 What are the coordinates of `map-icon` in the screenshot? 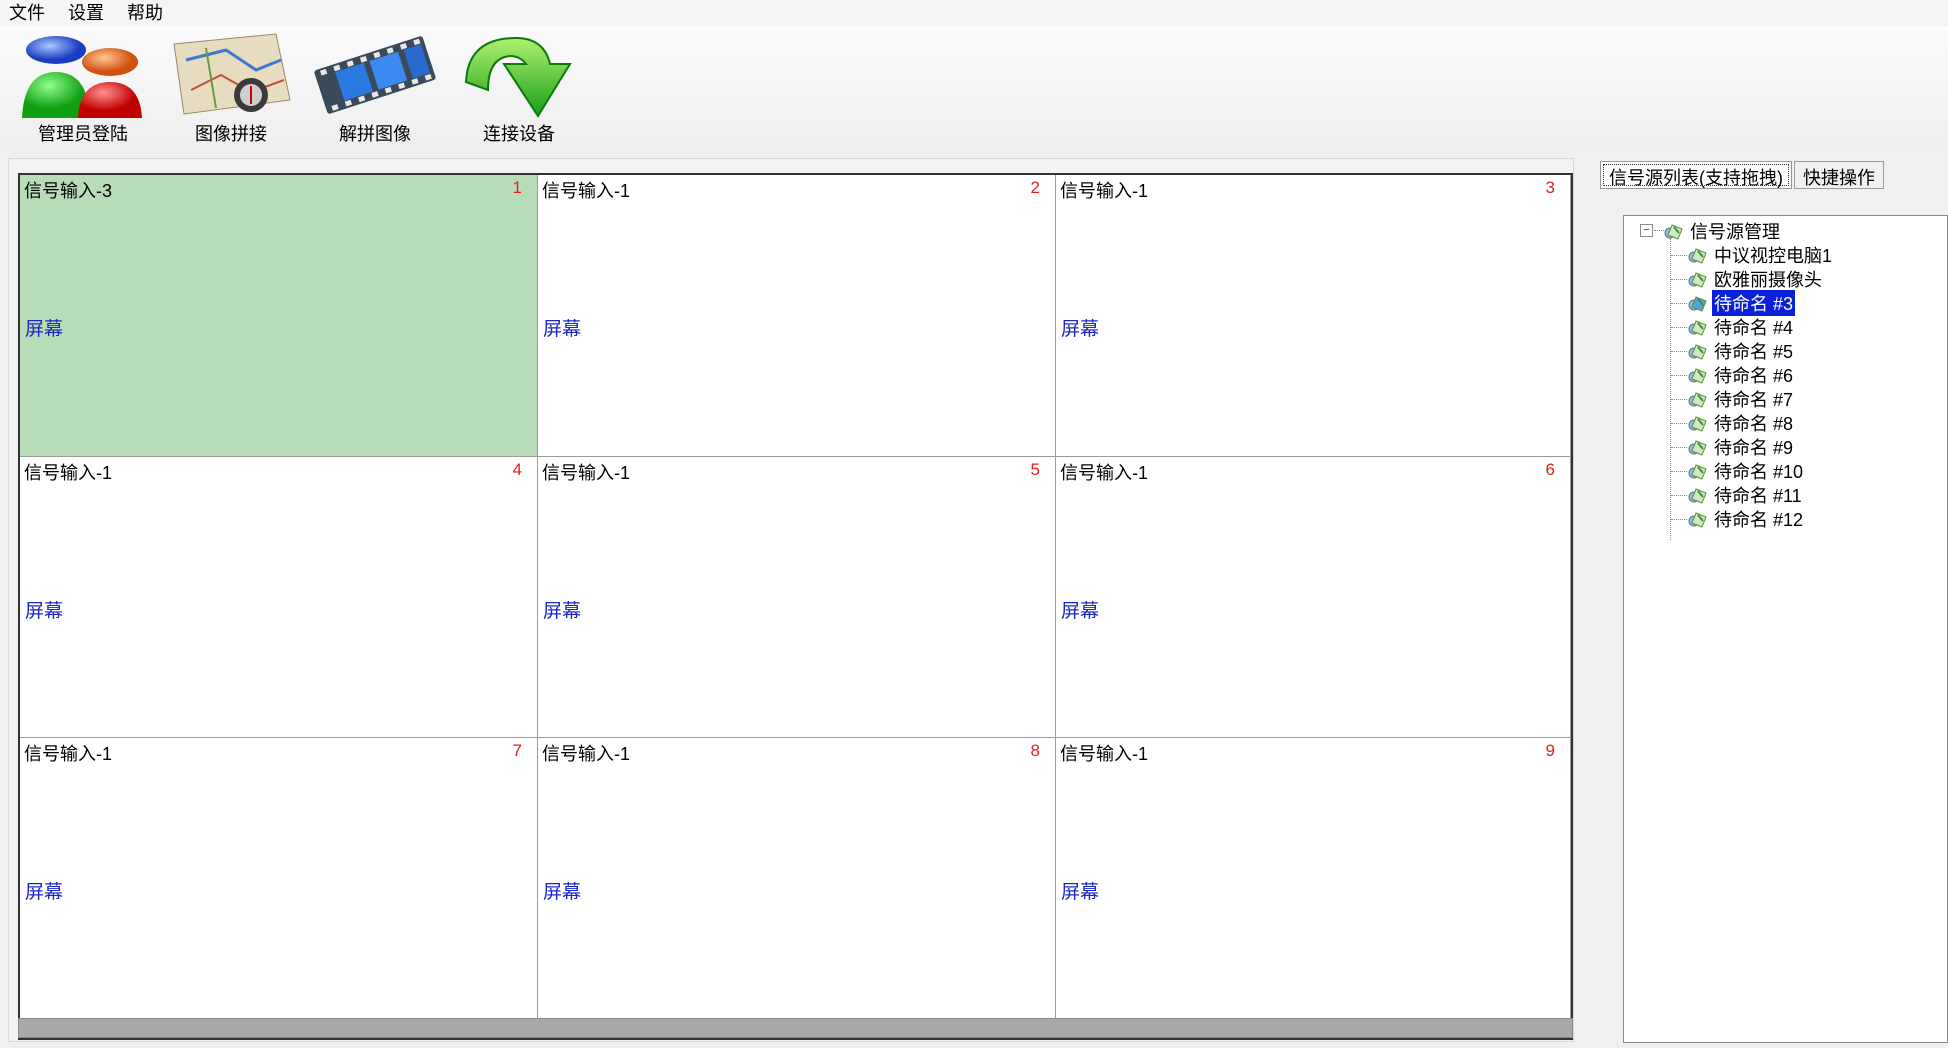 It's located at (232, 74).